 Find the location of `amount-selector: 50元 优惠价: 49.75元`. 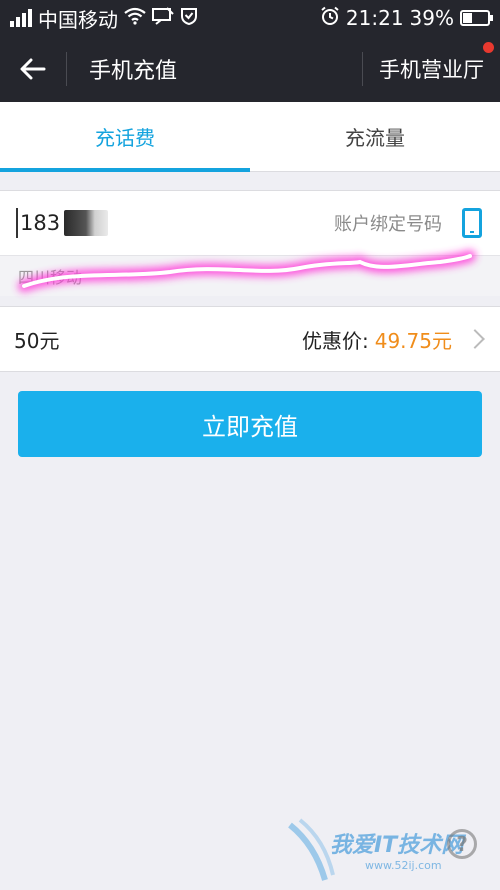

amount-selector: 50元 优惠价: 49.75元 is located at coordinates (250, 339).